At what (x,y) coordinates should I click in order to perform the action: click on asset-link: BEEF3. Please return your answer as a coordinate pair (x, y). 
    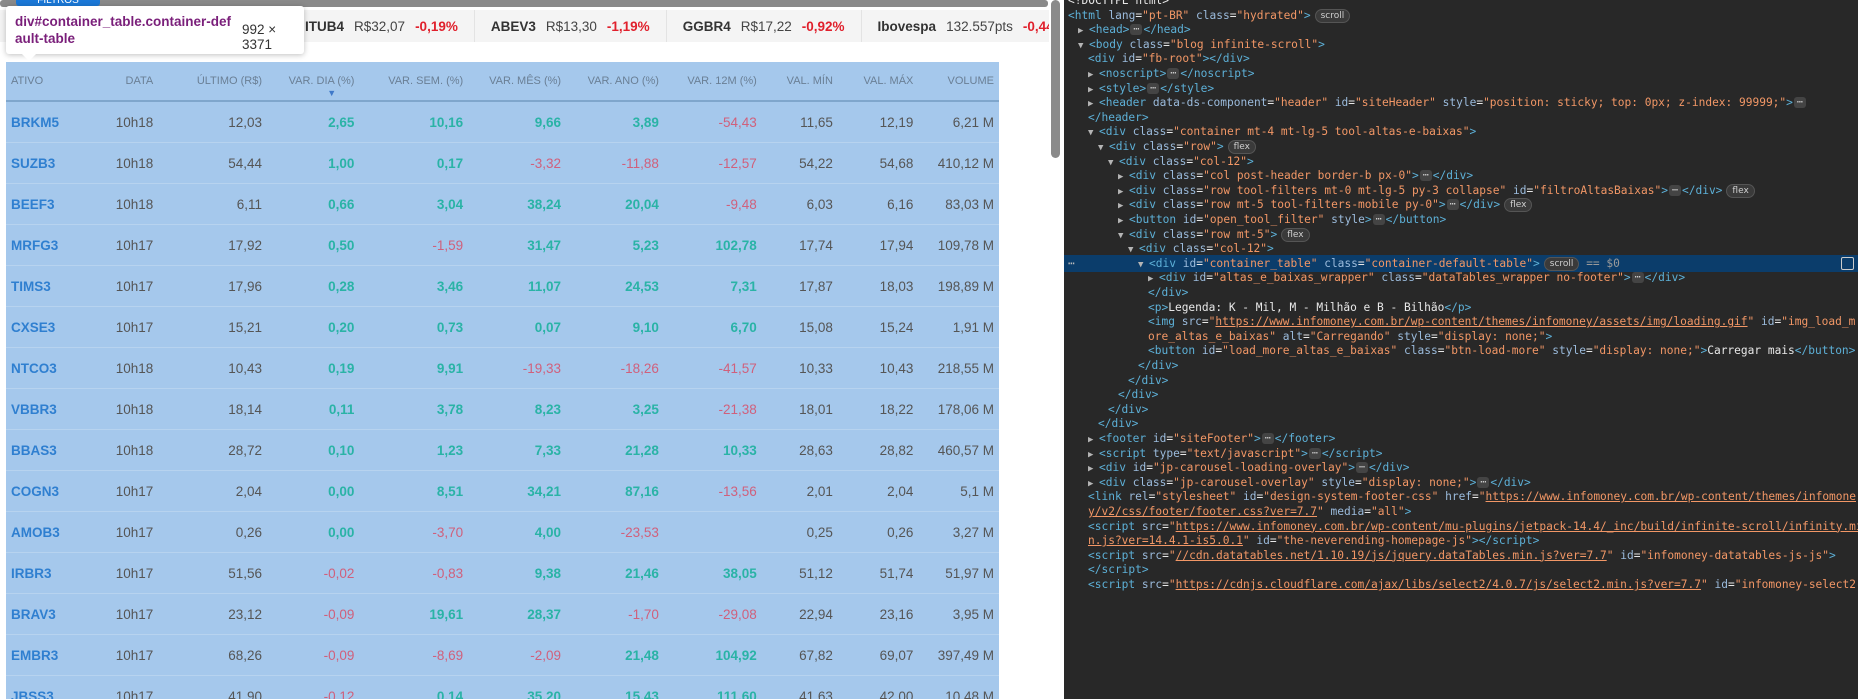
    Looking at the image, I should click on (49, 204).